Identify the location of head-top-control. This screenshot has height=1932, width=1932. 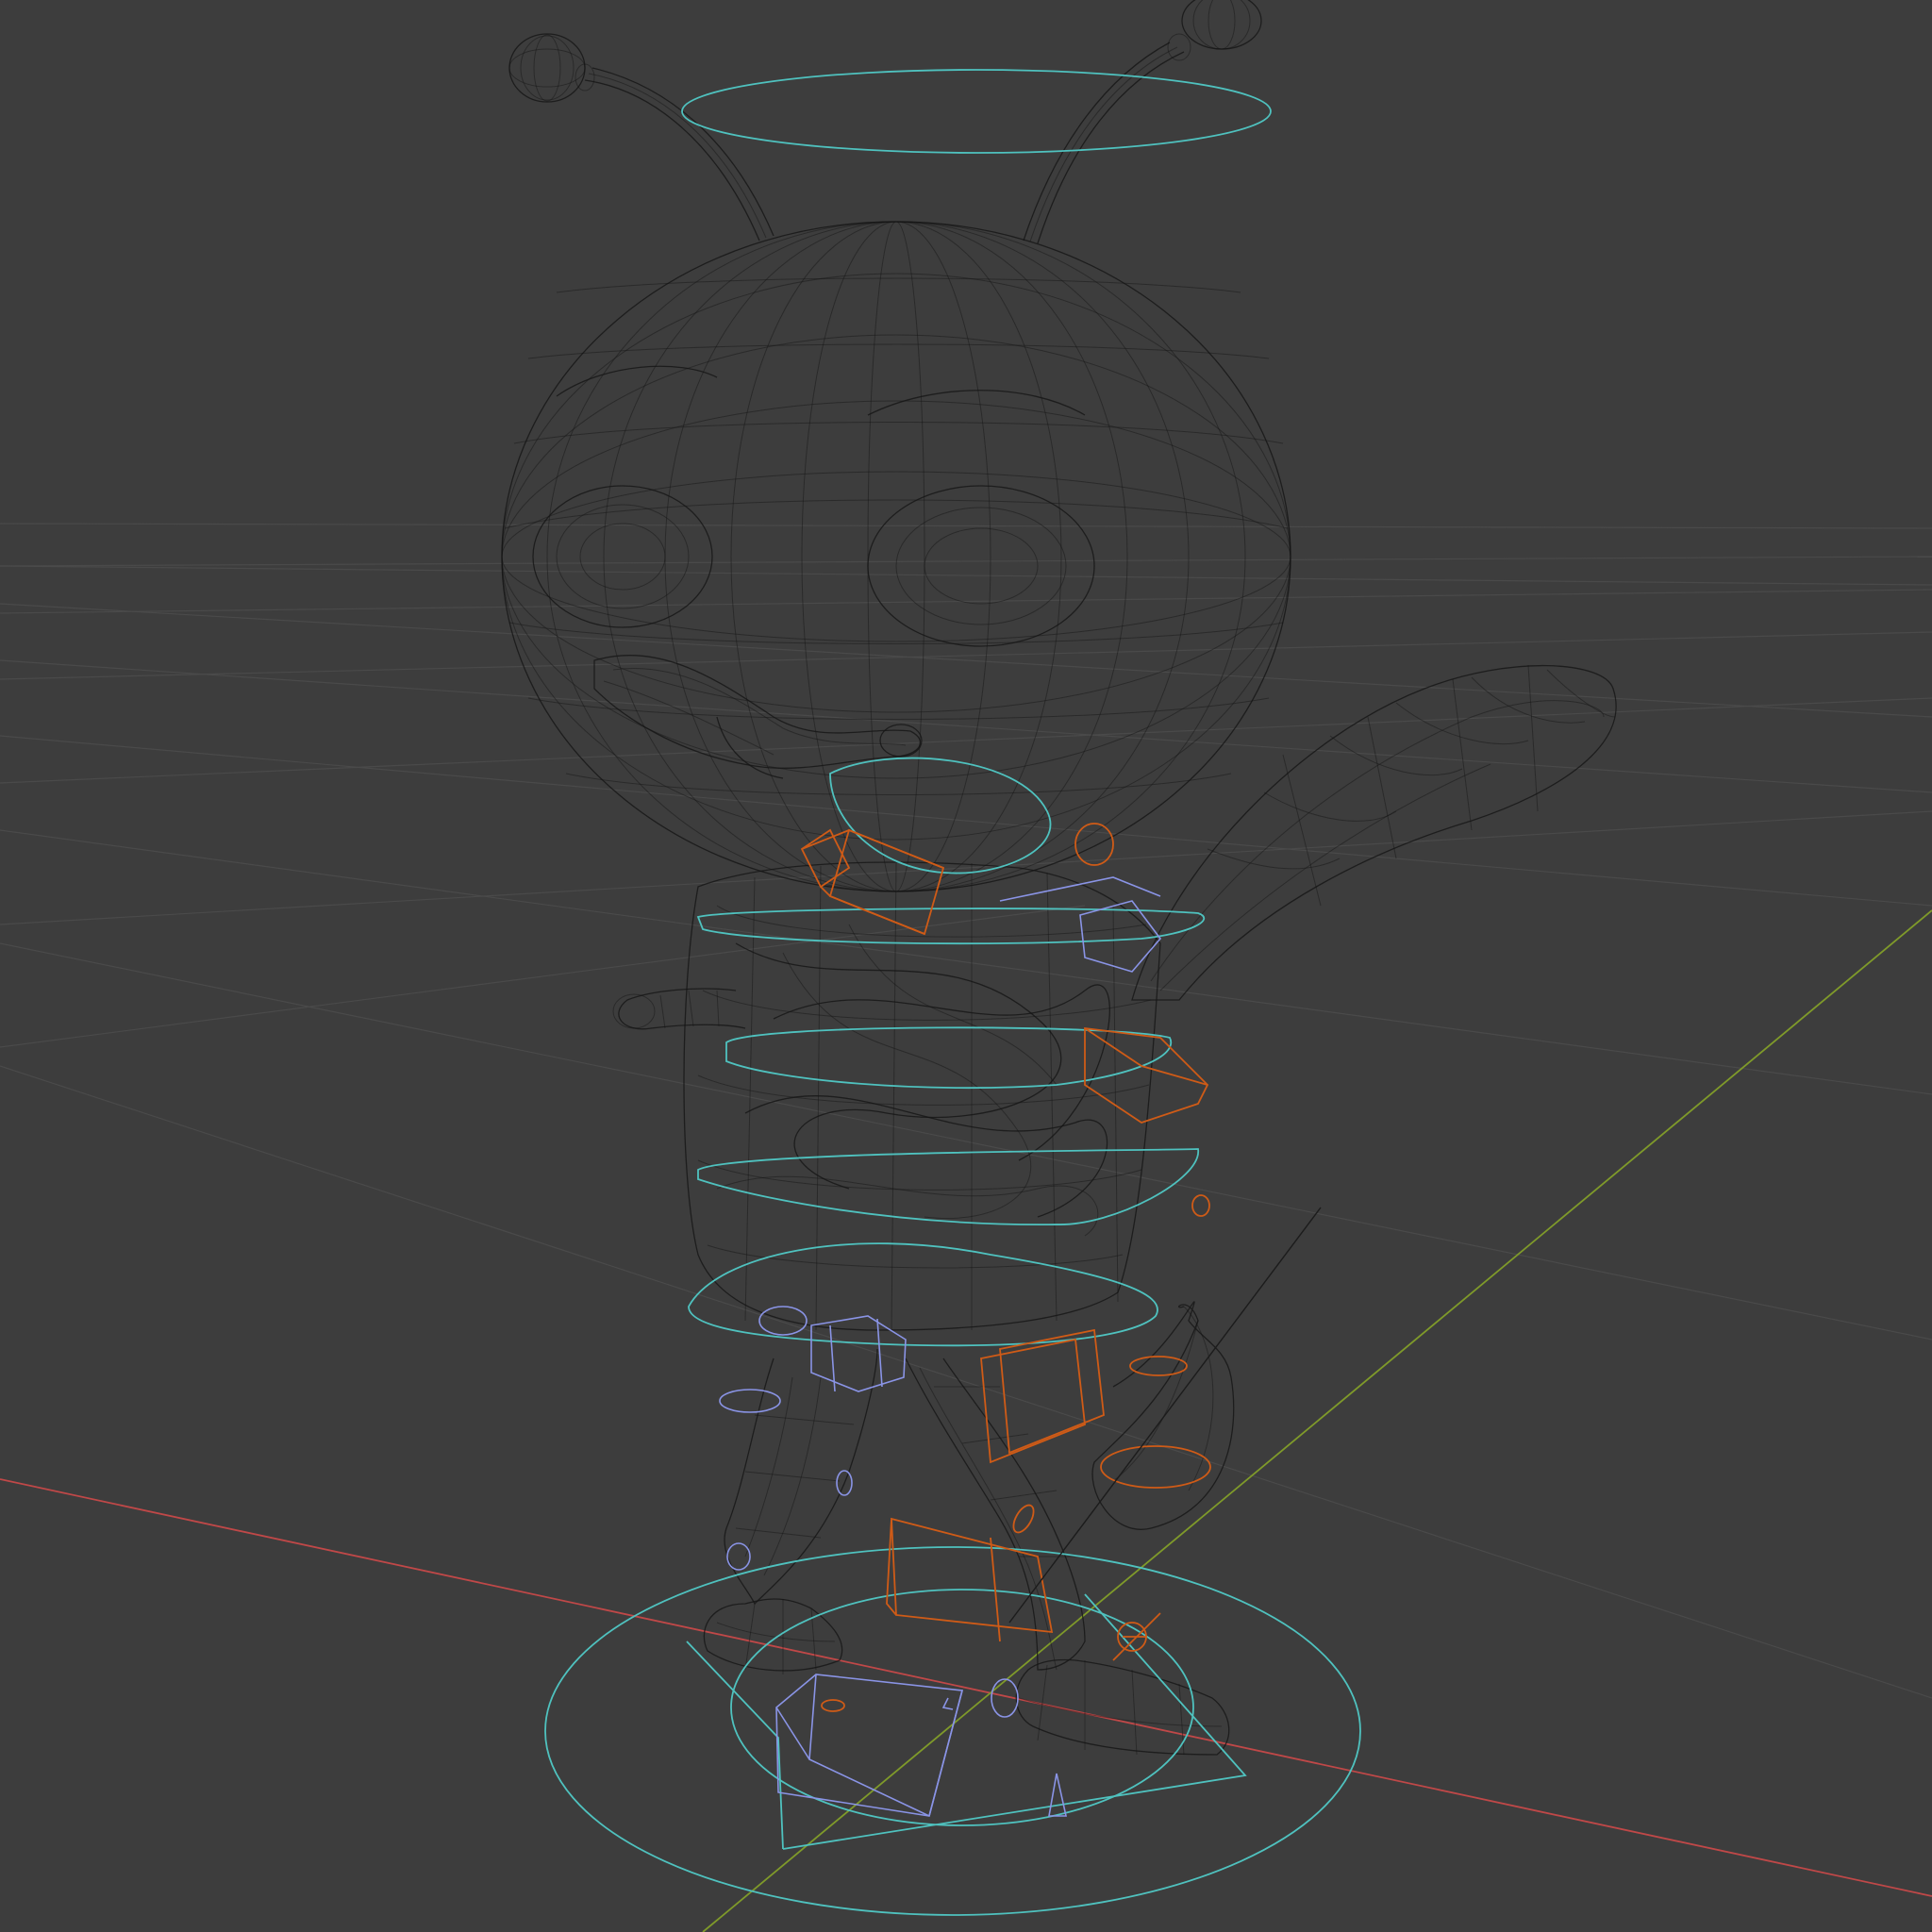
(976, 111).